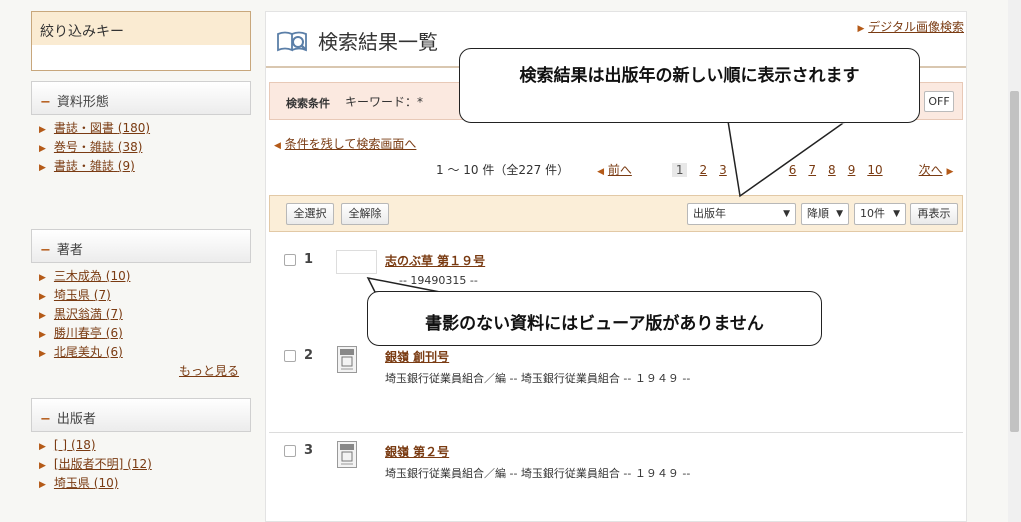 This screenshot has width=1021, height=522. I want to click on facet-item: ▶ 埼玉県 (10), so click(145, 483).